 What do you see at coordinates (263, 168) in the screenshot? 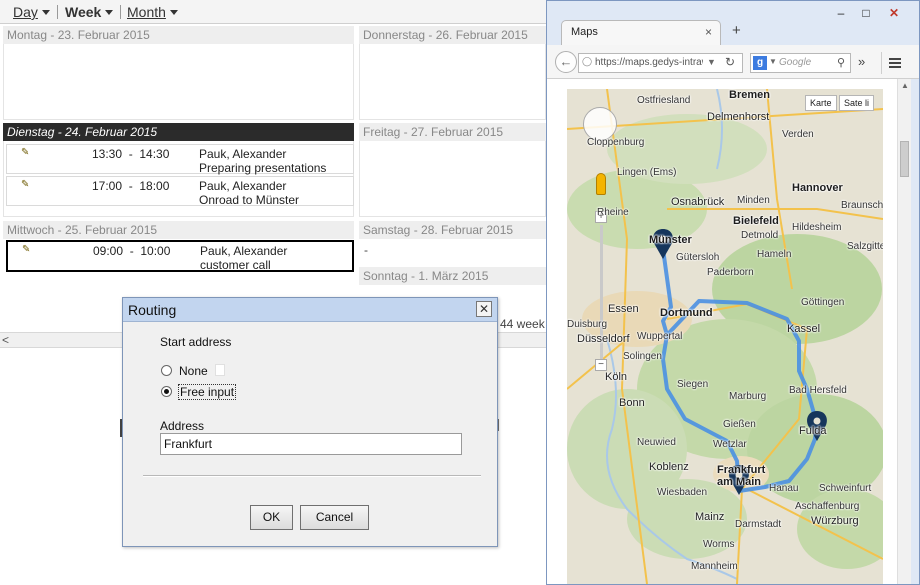
I see `appointment-subject: Preparing presentations` at bounding box center [263, 168].